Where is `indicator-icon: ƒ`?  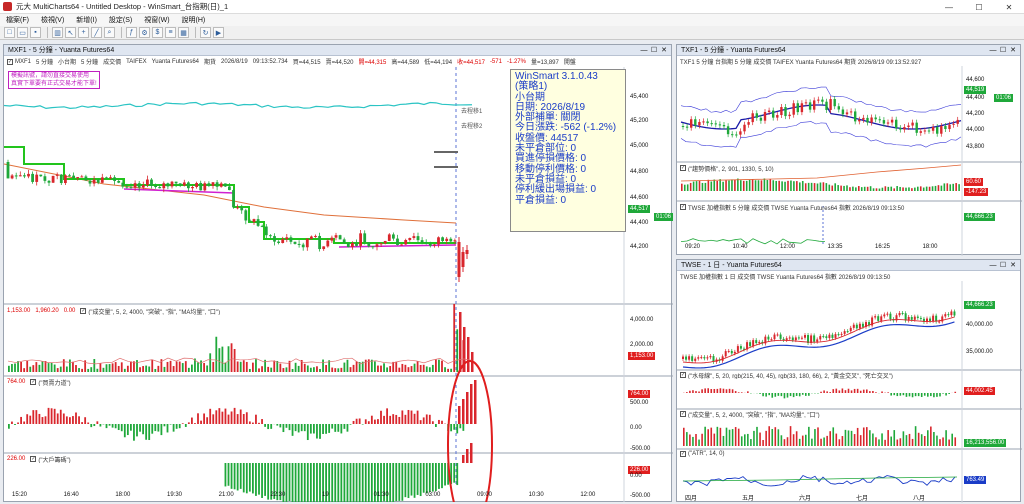 indicator-icon: ƒ is located at coordinates (131, 32).